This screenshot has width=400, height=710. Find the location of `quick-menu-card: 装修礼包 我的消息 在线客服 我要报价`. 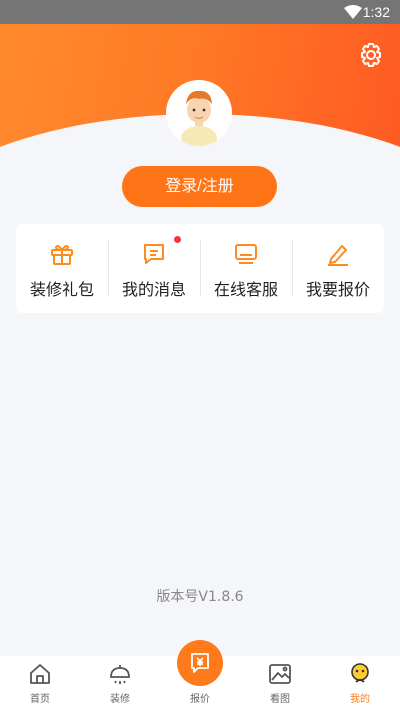

quick-menu-card: 装修礼包 我的消息 在线客服 我要报价 is located at coordinates (200, 268).